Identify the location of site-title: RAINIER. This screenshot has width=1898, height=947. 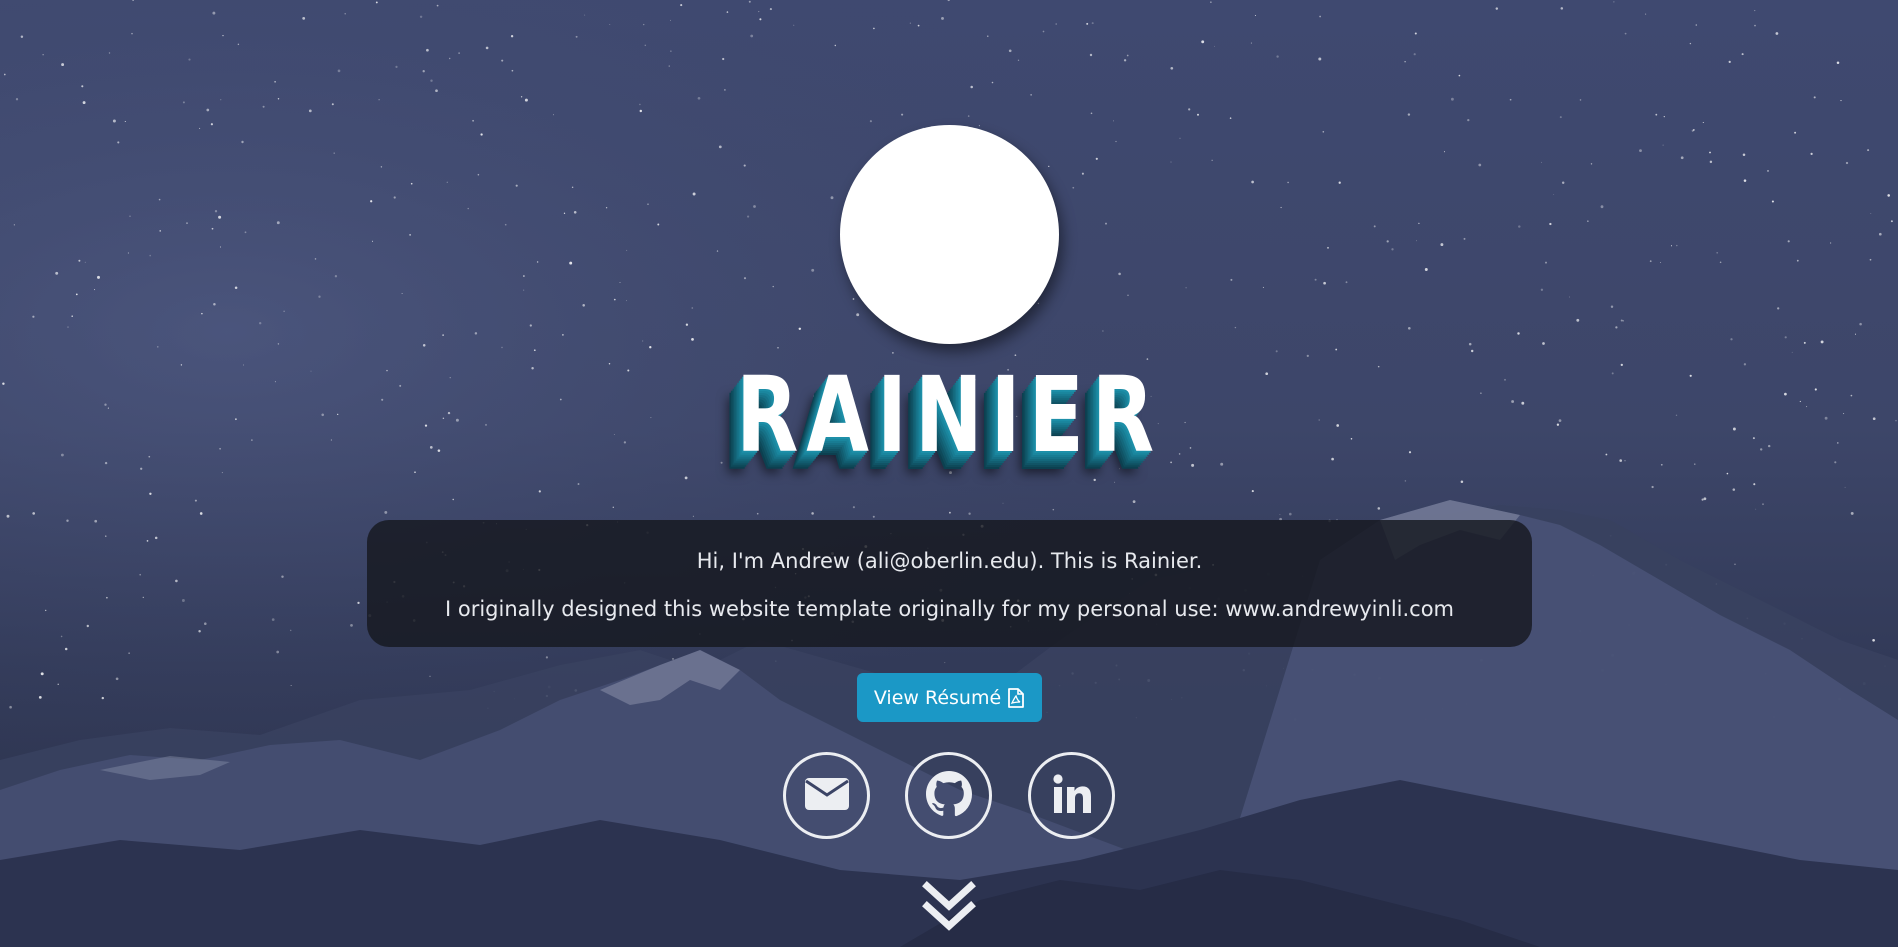
(949, 415).